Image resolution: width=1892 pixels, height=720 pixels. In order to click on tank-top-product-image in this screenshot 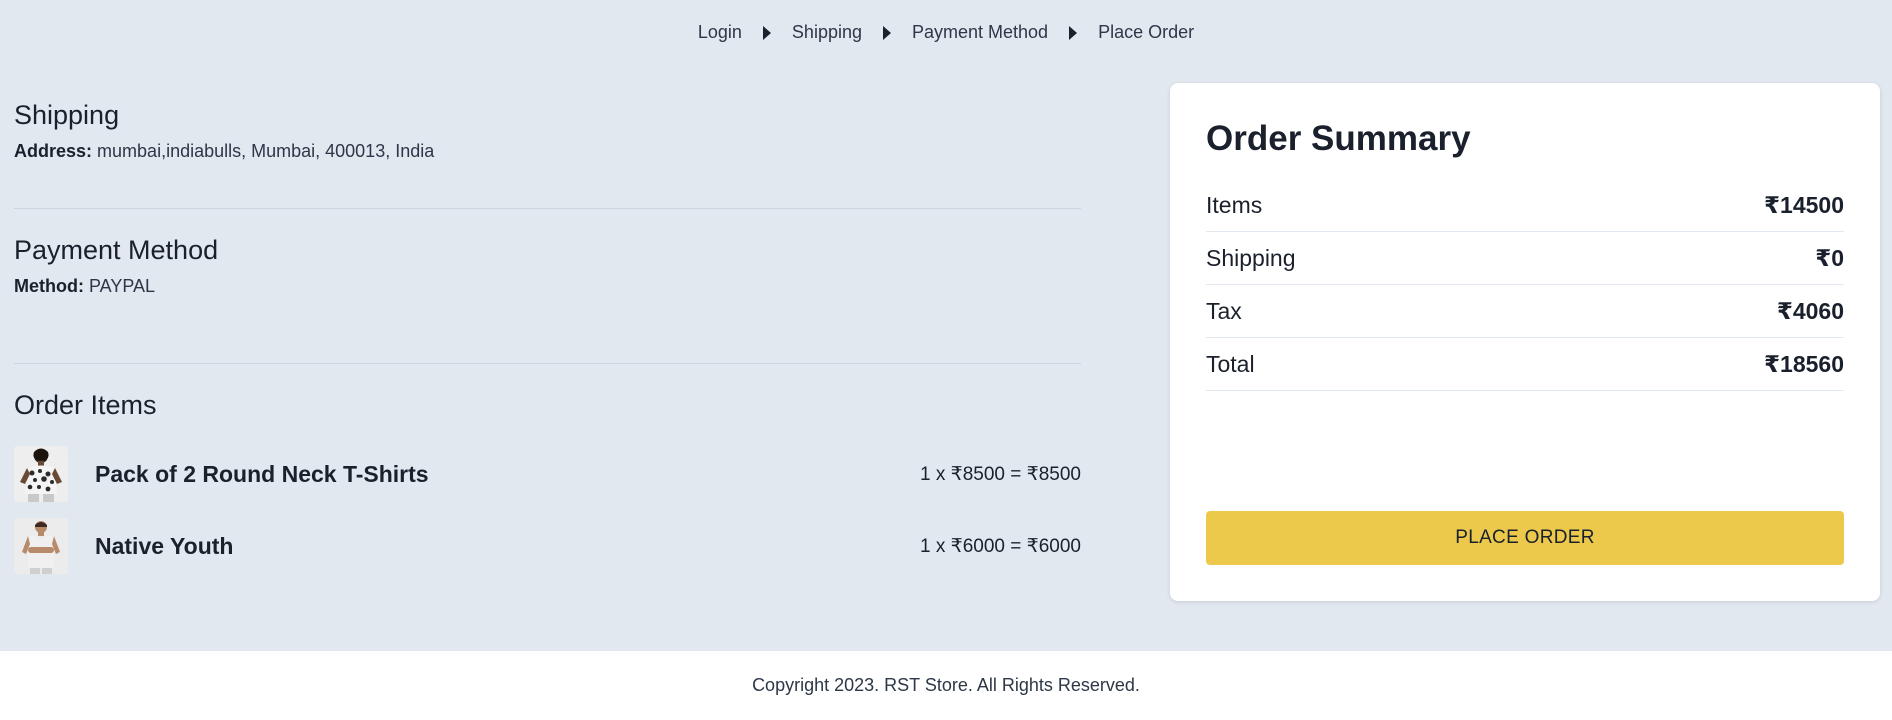, I will do `click(41, 546)`.